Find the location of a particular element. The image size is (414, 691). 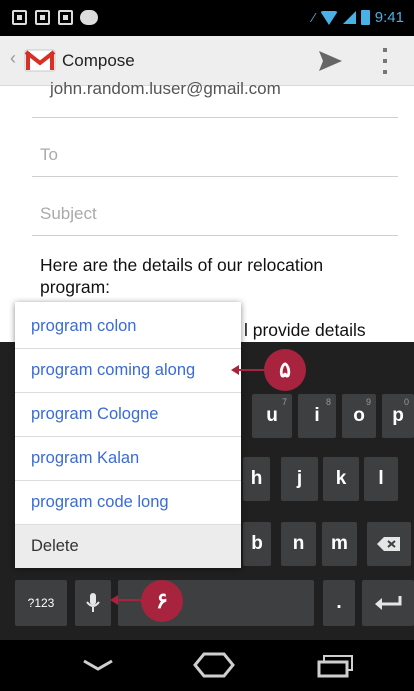

up-caret-icon: ‹ is located at coordinates (13, 58).